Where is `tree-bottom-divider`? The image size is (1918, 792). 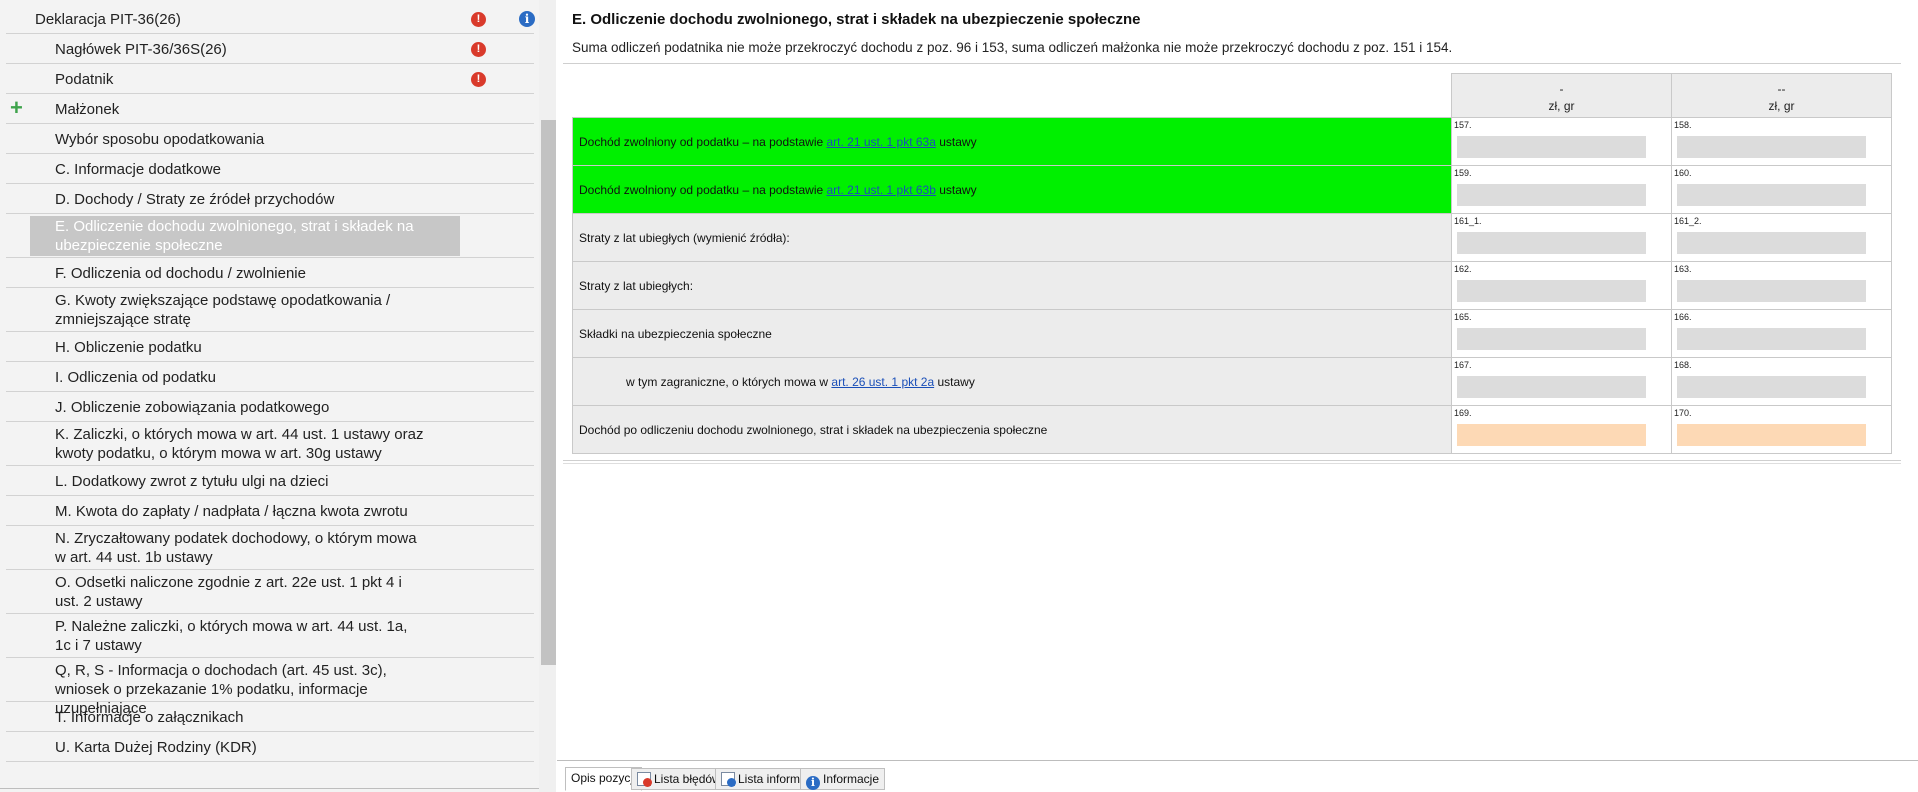
tree-bottom-divider is located at coordinates (270, 788).